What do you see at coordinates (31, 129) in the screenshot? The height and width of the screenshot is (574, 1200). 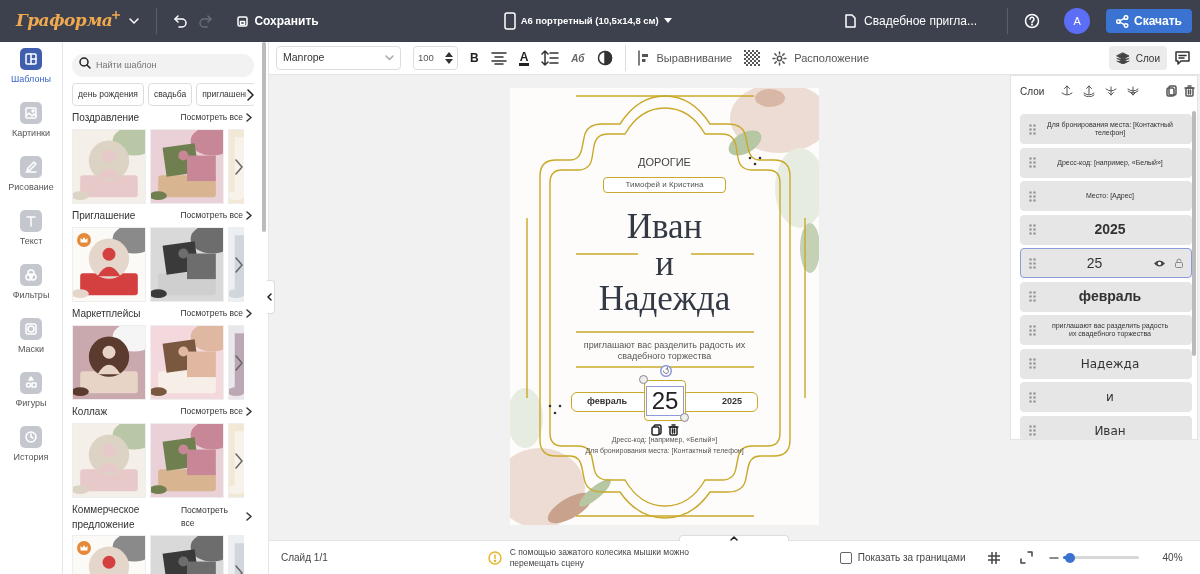 I see `sidebar-item: Картинки` at bounding box center [31, 129].